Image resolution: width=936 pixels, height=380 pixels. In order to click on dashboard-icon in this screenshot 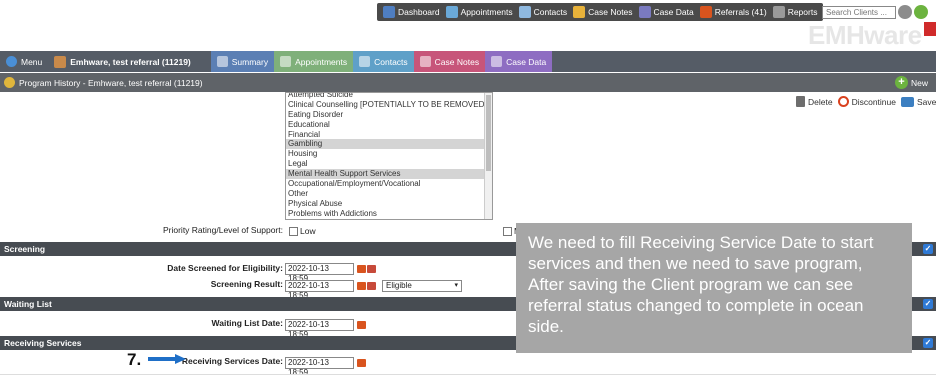, I will do `click(389, 12)`.